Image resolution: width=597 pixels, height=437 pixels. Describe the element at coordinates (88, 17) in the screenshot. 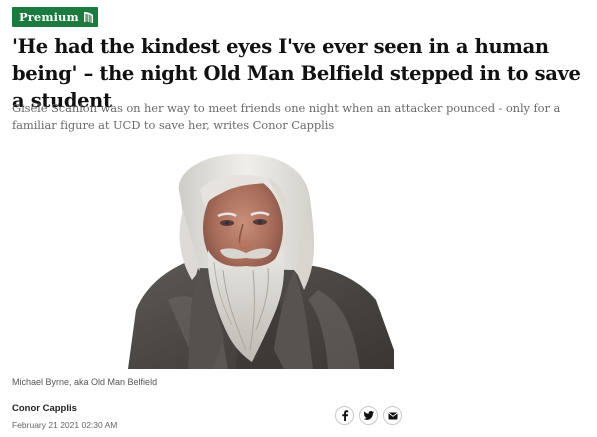

I see `harp-icon` at that location.